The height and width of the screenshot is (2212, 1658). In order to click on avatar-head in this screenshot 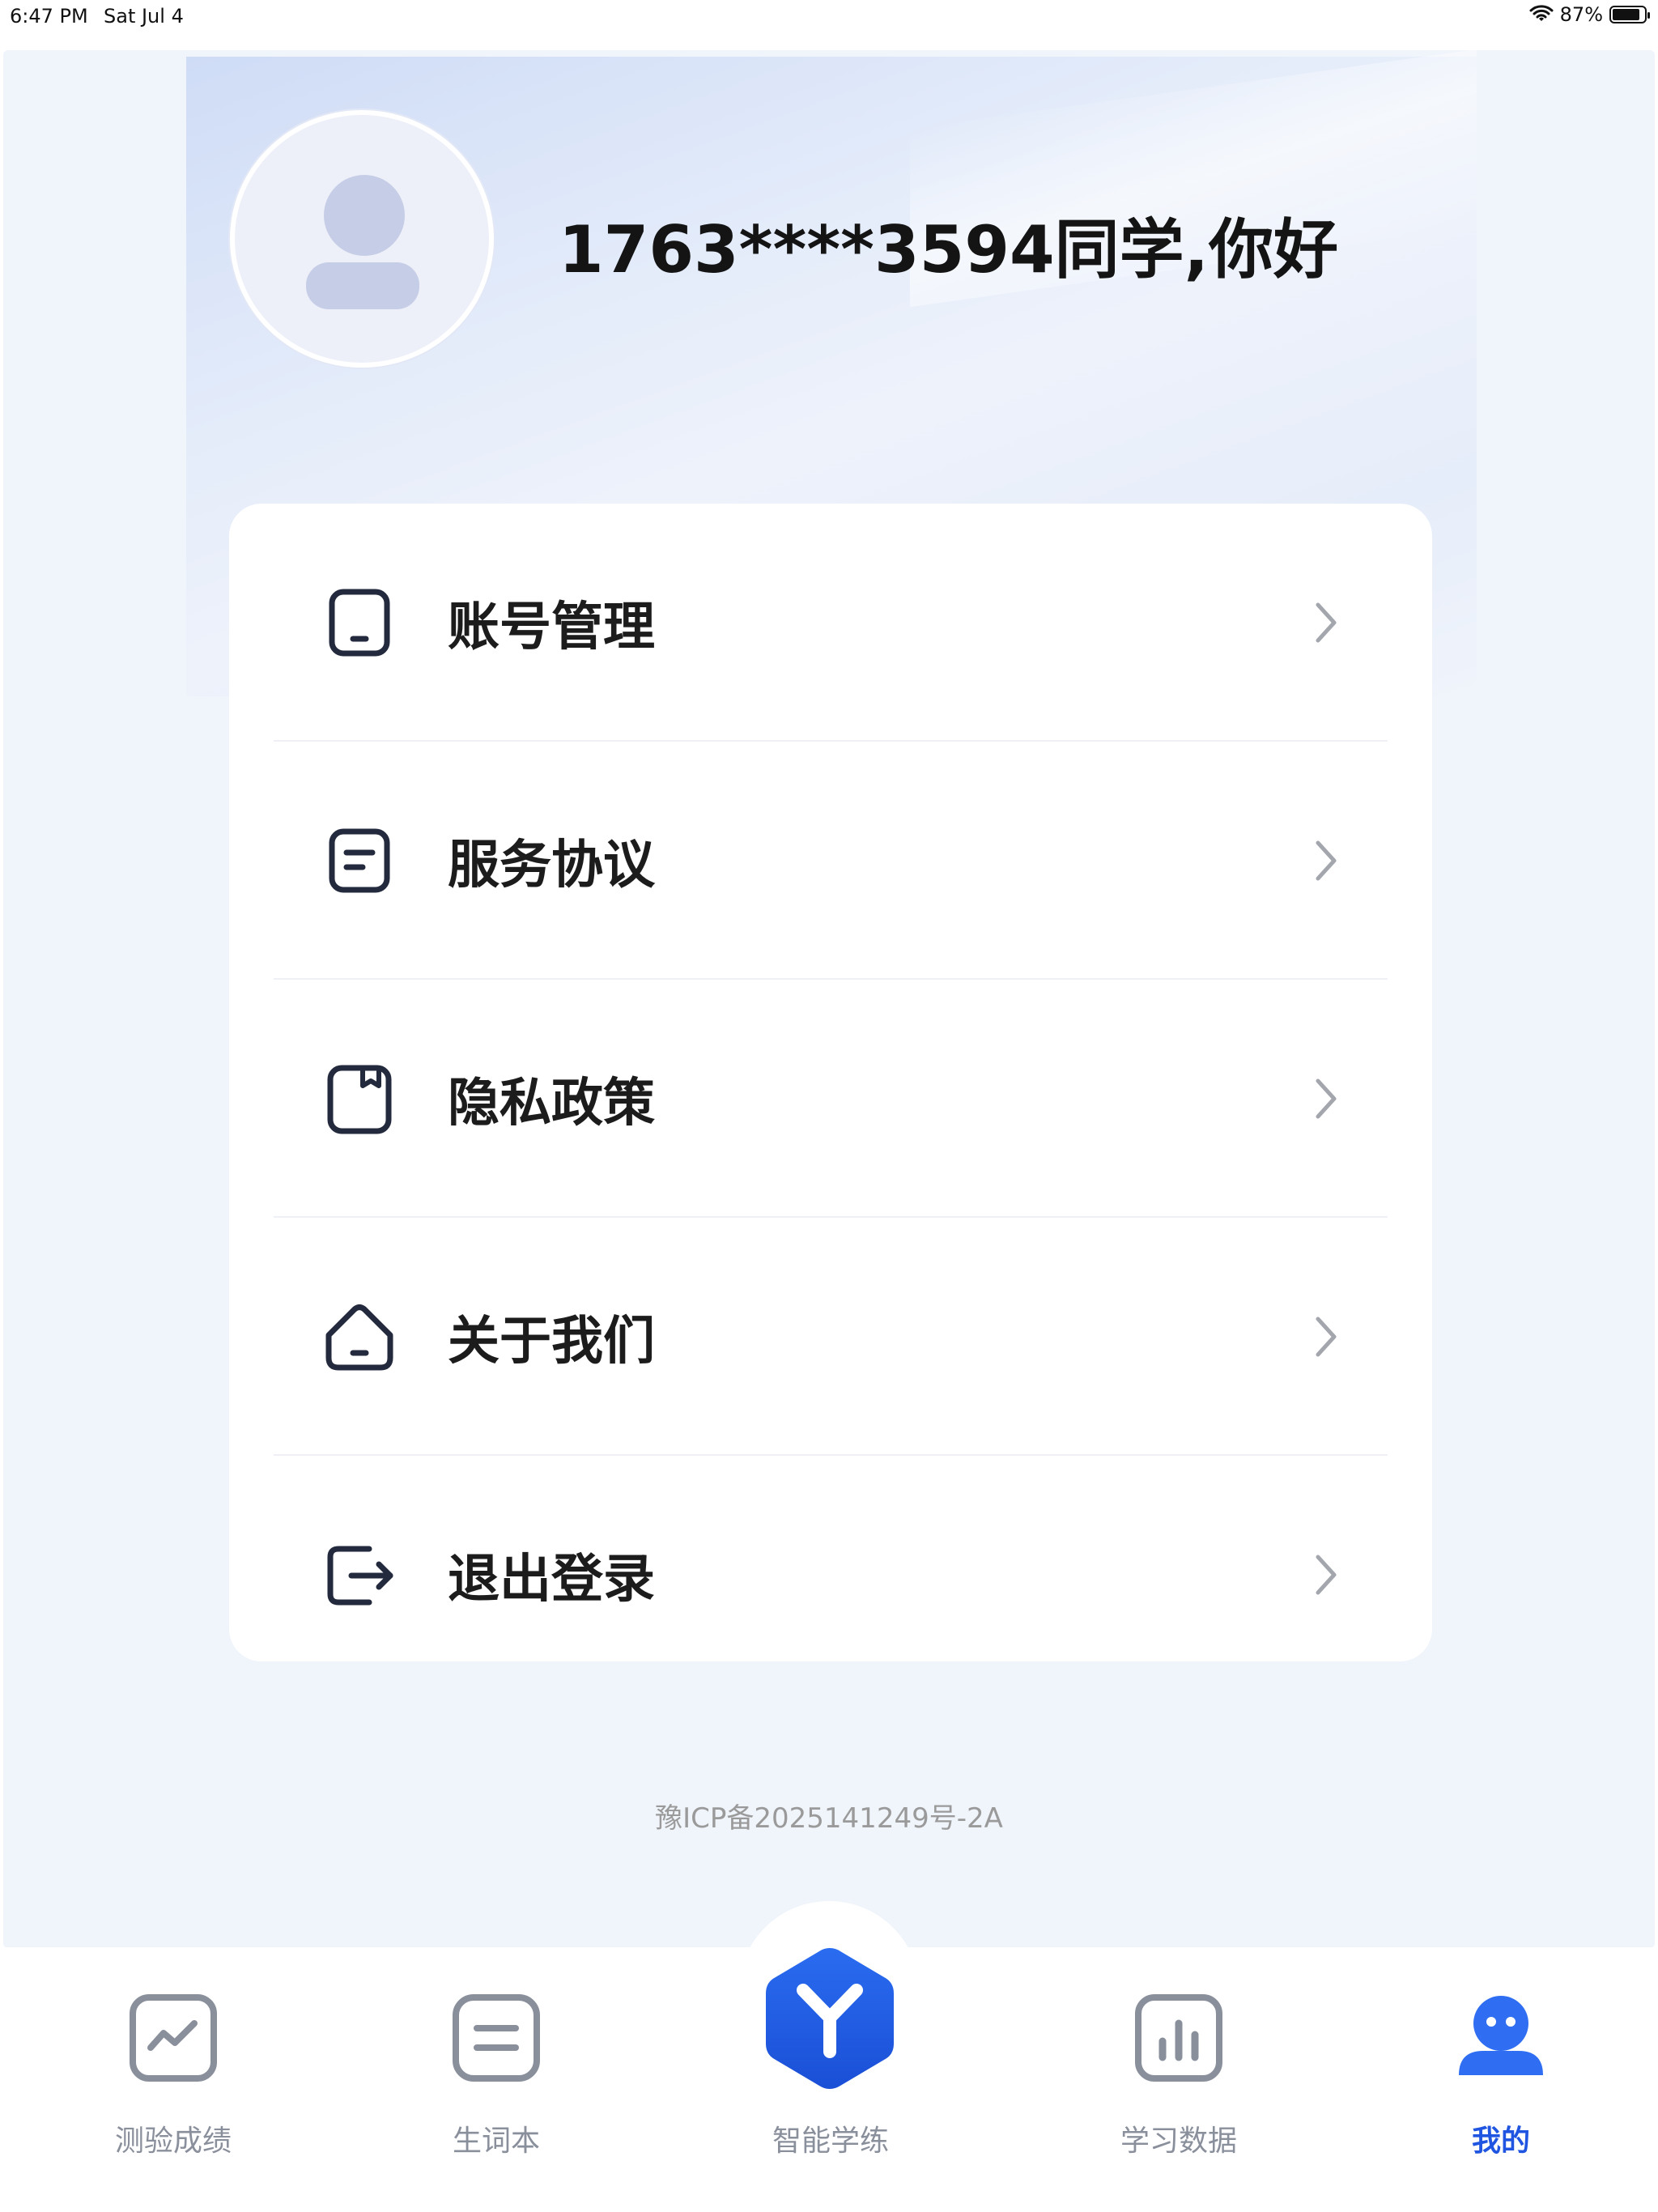, I will do `click(364, 215)`.